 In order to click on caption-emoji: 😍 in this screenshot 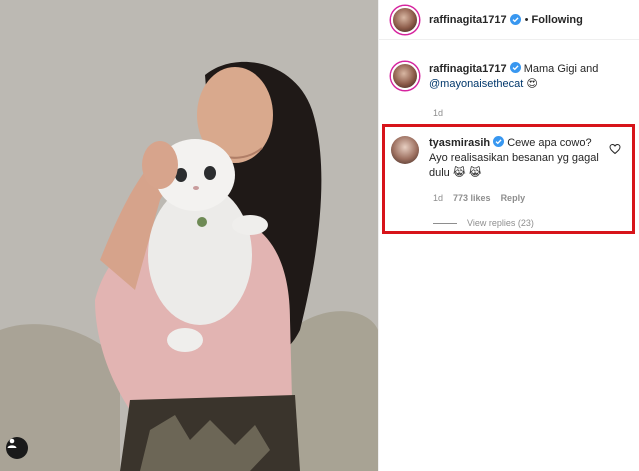, I will do `click(532, 84)`.